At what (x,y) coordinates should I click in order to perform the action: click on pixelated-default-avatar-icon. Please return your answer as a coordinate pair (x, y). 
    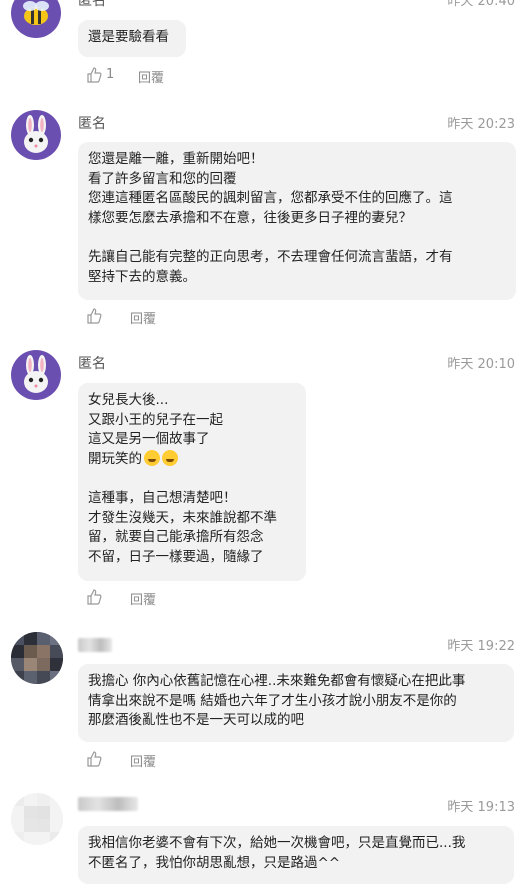
    Looking at the image, I should click on (37, 819).